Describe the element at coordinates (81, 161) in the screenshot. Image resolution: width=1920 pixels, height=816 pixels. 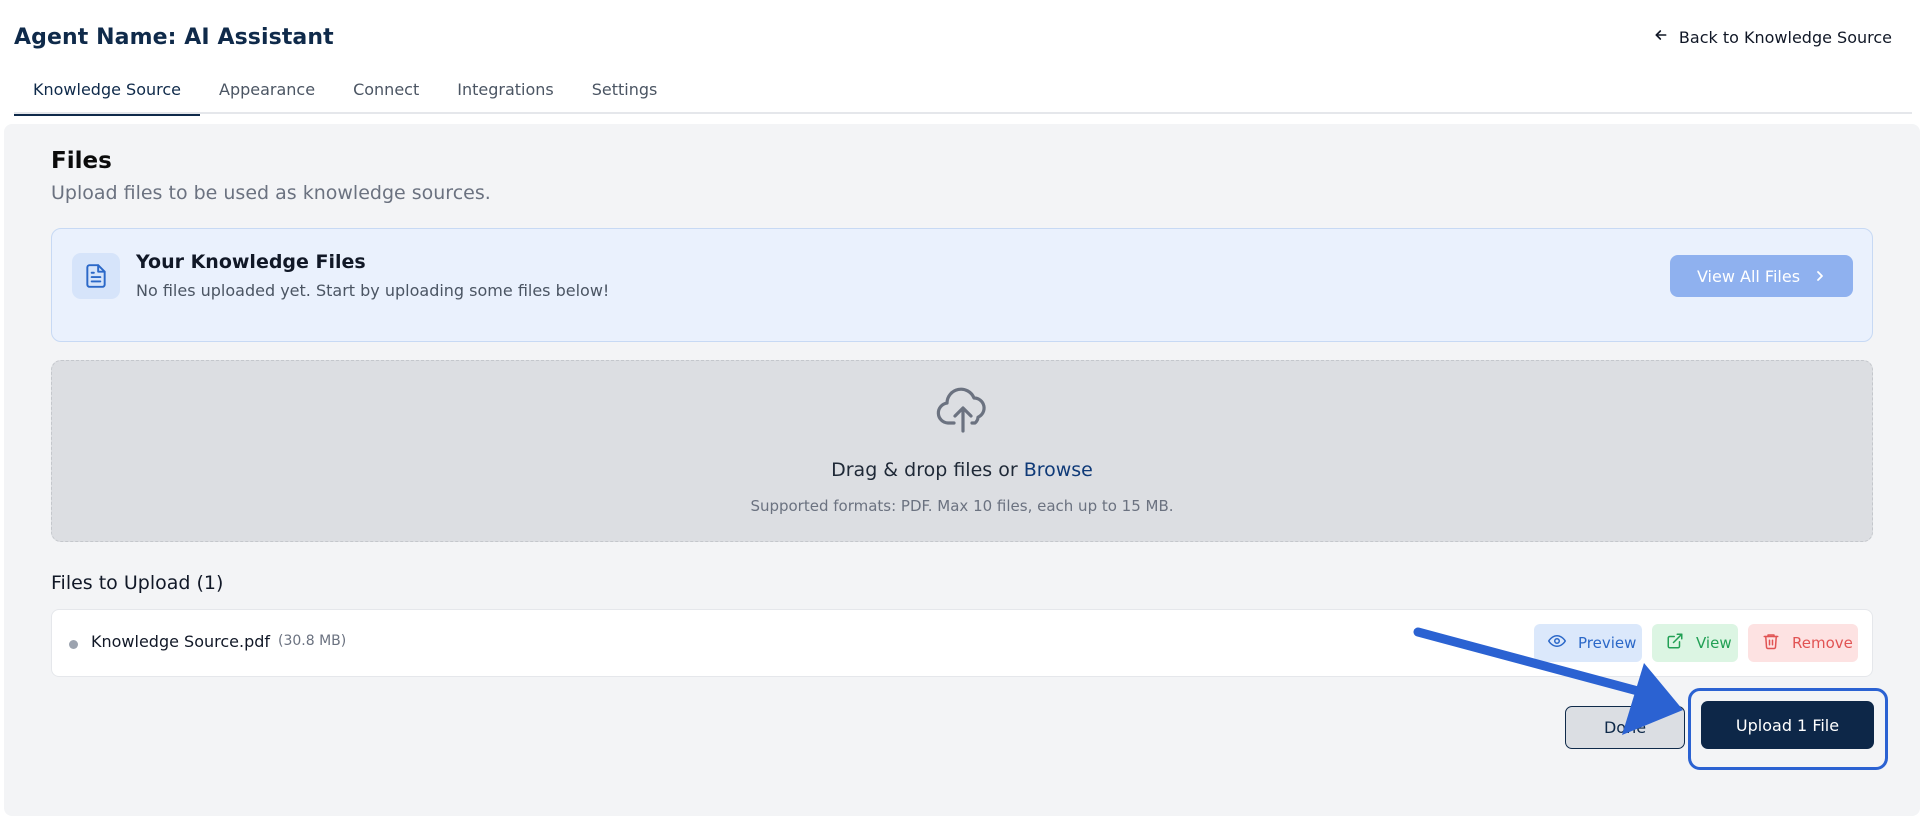
I see `files-title: Files` at that location.